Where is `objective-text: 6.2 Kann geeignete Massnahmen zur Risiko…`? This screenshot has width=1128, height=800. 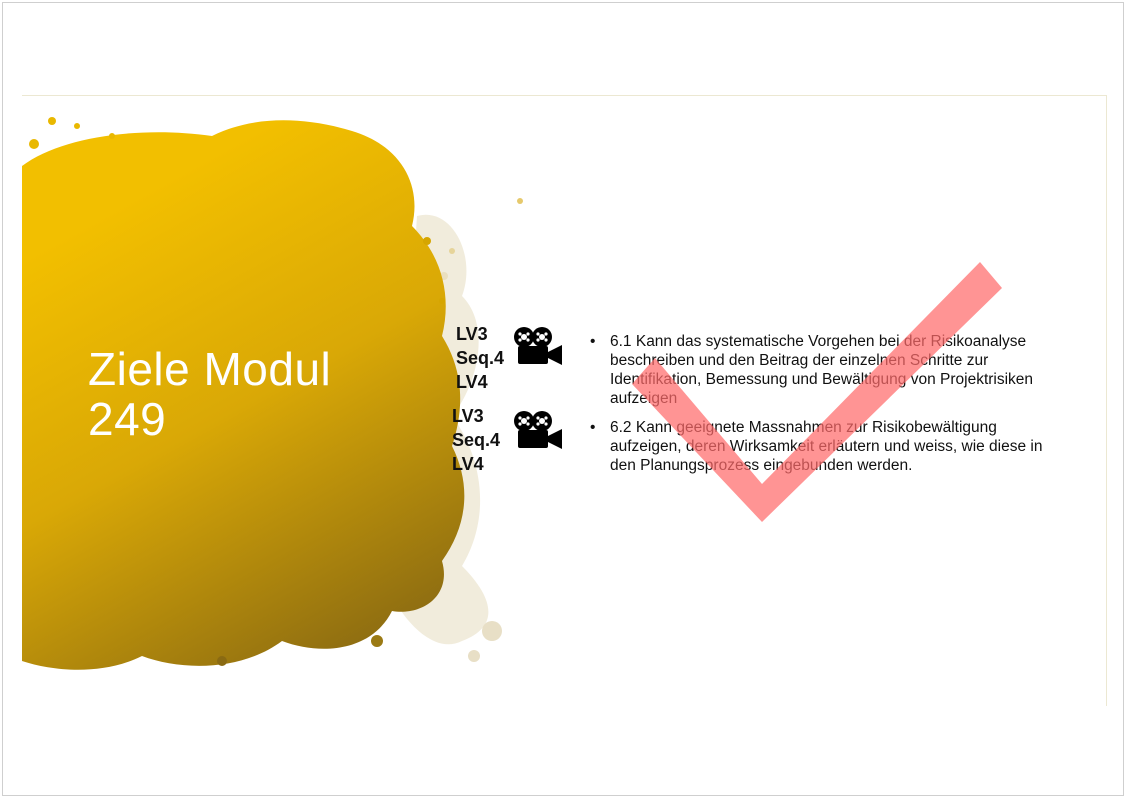
objective-text: 6.2 Kann geeignete Massnahmen zur Risiko… is located at coordinates (826, 446).